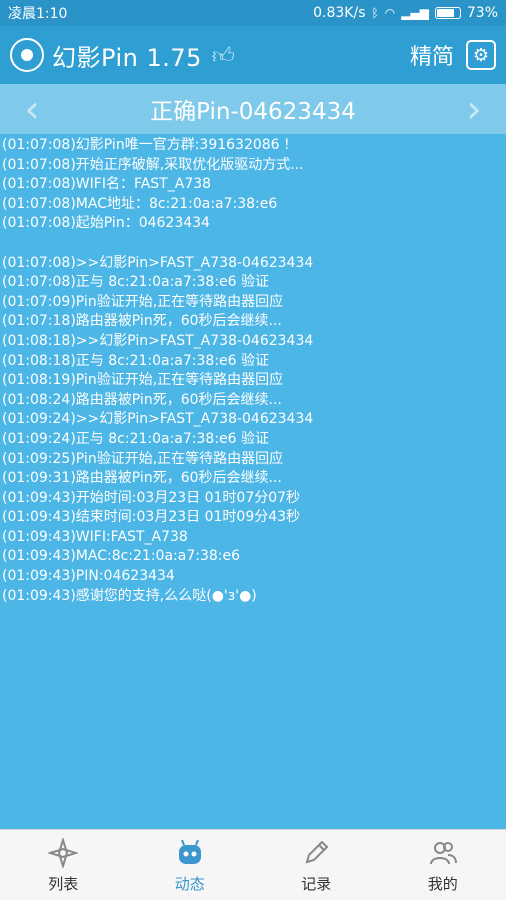 The width and height of the screenshot is (506, 900). Describe the element at coordinates (339, 13) in the screenshot. I see `network-speed: 0.83K/s` at that location.